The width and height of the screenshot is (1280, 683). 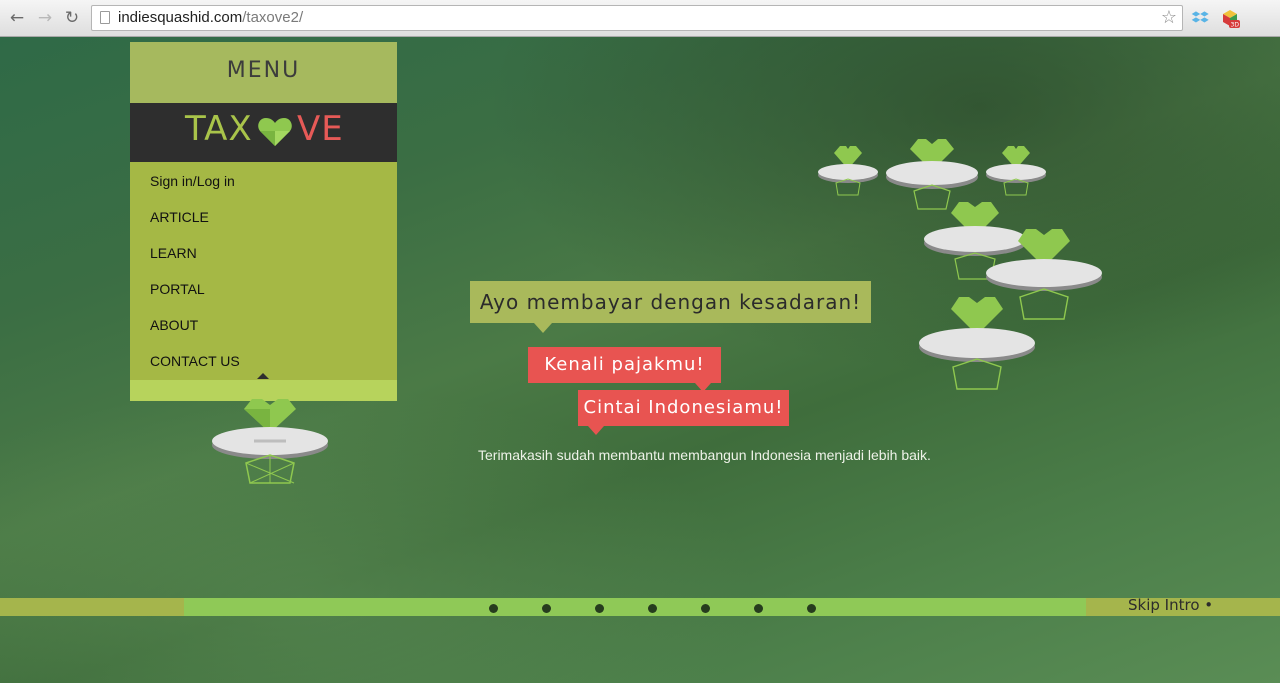 What do you see at coordinates (263, 72) in the screenshot?
I see `menu-title: MENU` at bounding box center [263, 72].